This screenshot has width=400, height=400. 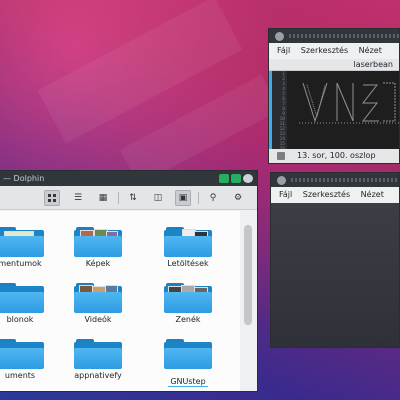 I want to click on folder-templates: blonok, so click(x=28, y=303).